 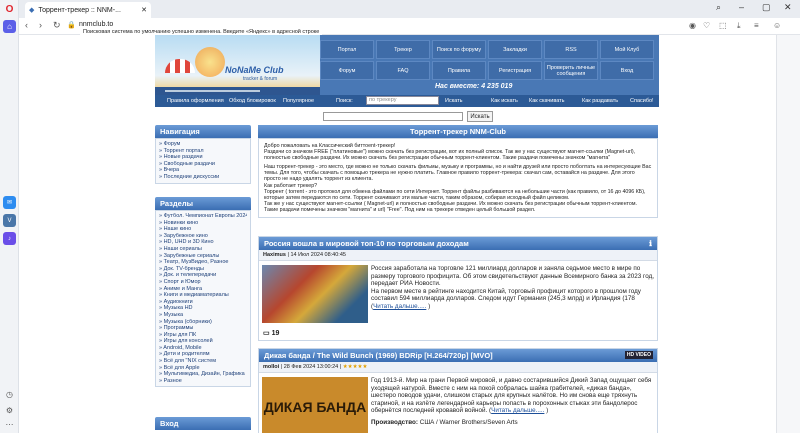 I want to click on sidebar-link: » Театр, МузВидео, Разное, so click(x=203, y=262).